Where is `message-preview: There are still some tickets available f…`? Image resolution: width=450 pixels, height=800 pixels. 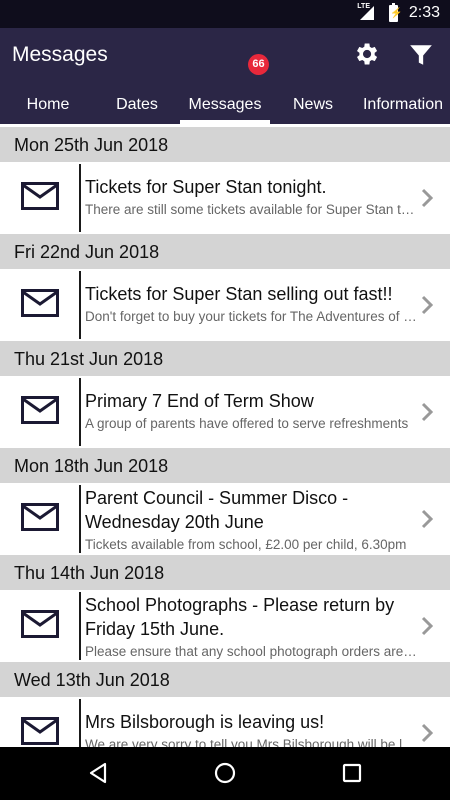 message-preview: There are still some tickets available f… is located at coordinates (251, 209).